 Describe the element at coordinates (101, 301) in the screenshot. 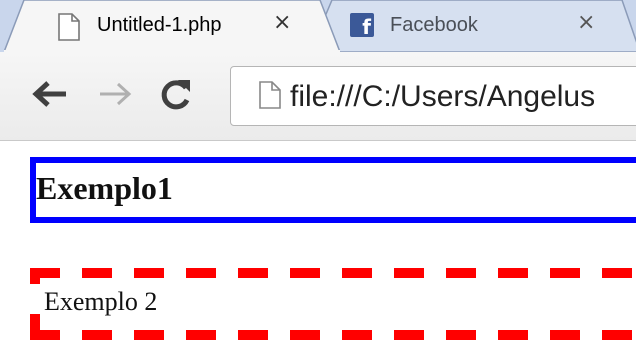

I see `example2-text: Exemplo 2` at that location.